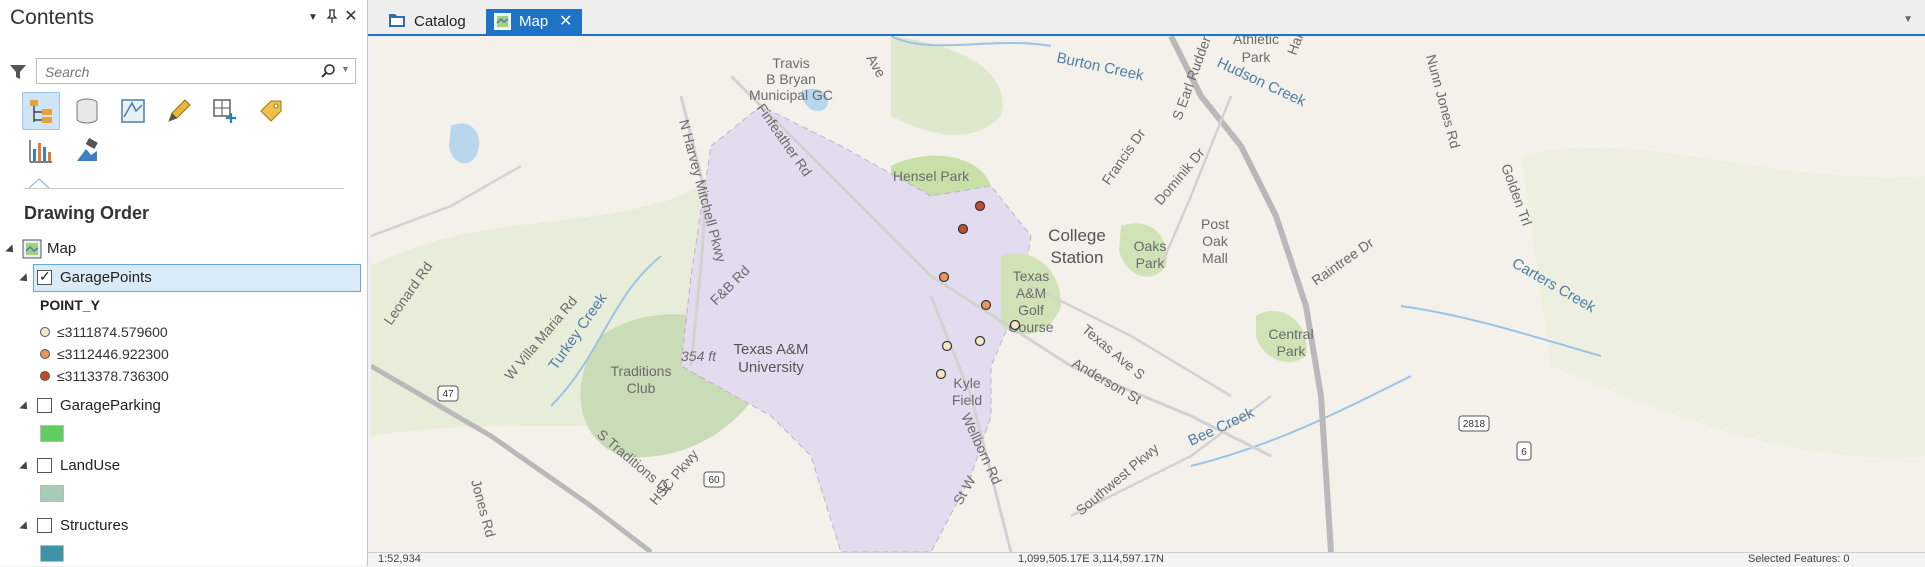 This screenshot has width=1925, height=567. Describe the element at coordinates (52, 17) in the screenshot. I see `contents-title: Contents` at that location.